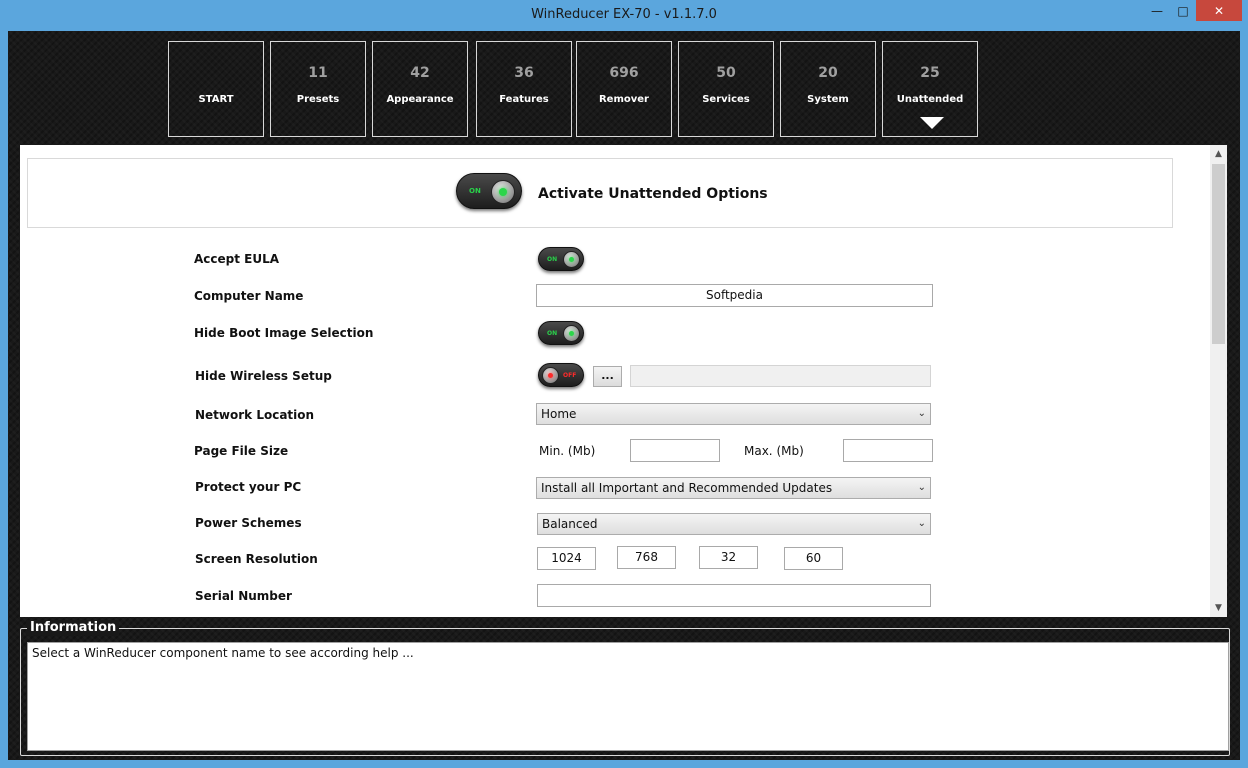 This screenshot has height=768, width=1248. I want to click on serial-number-field, so click(734, 595).